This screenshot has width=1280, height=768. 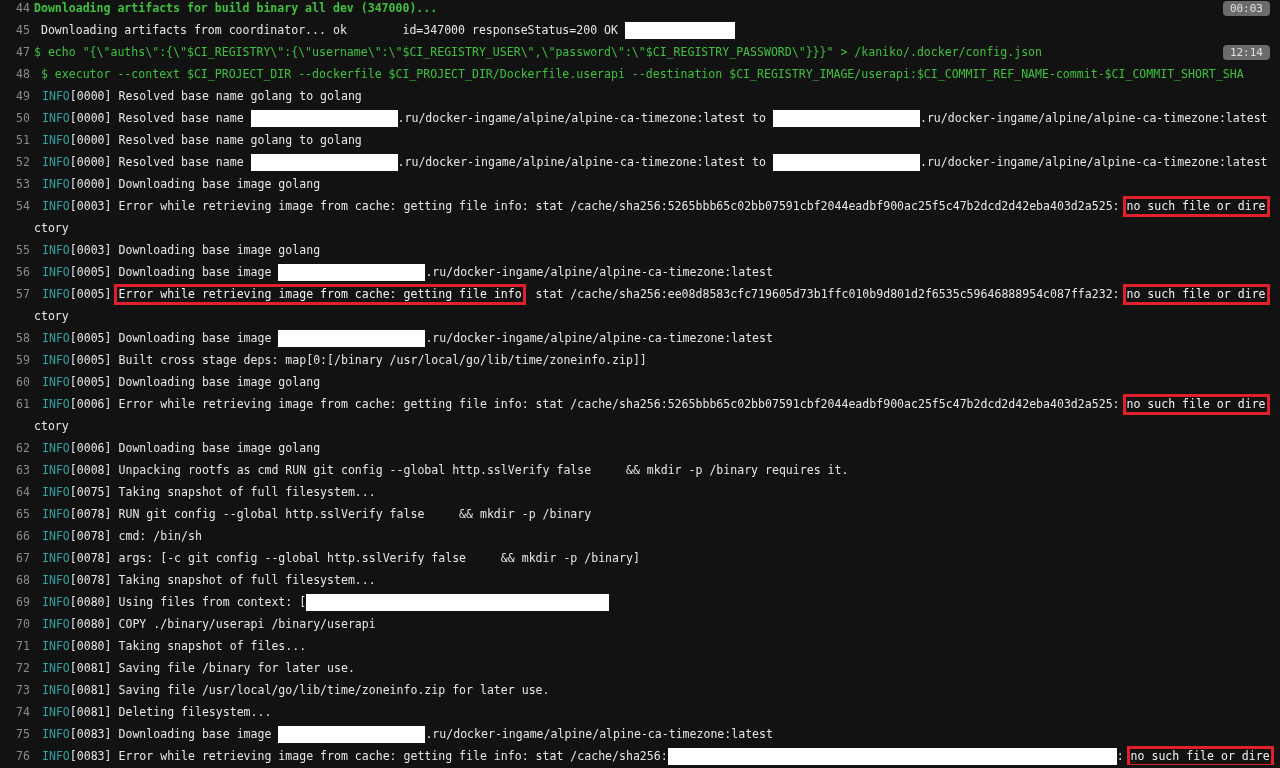 What do you see at coordinates (22, 382) in the screenshot?
I see `line-number: 60` at bounding box center [22, 382].